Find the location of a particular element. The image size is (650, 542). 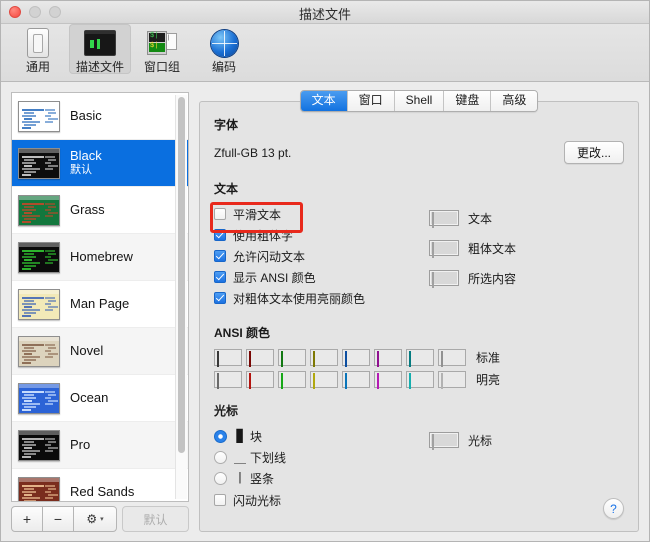

profile-row: Man Page is located at coordinates (100, 304).